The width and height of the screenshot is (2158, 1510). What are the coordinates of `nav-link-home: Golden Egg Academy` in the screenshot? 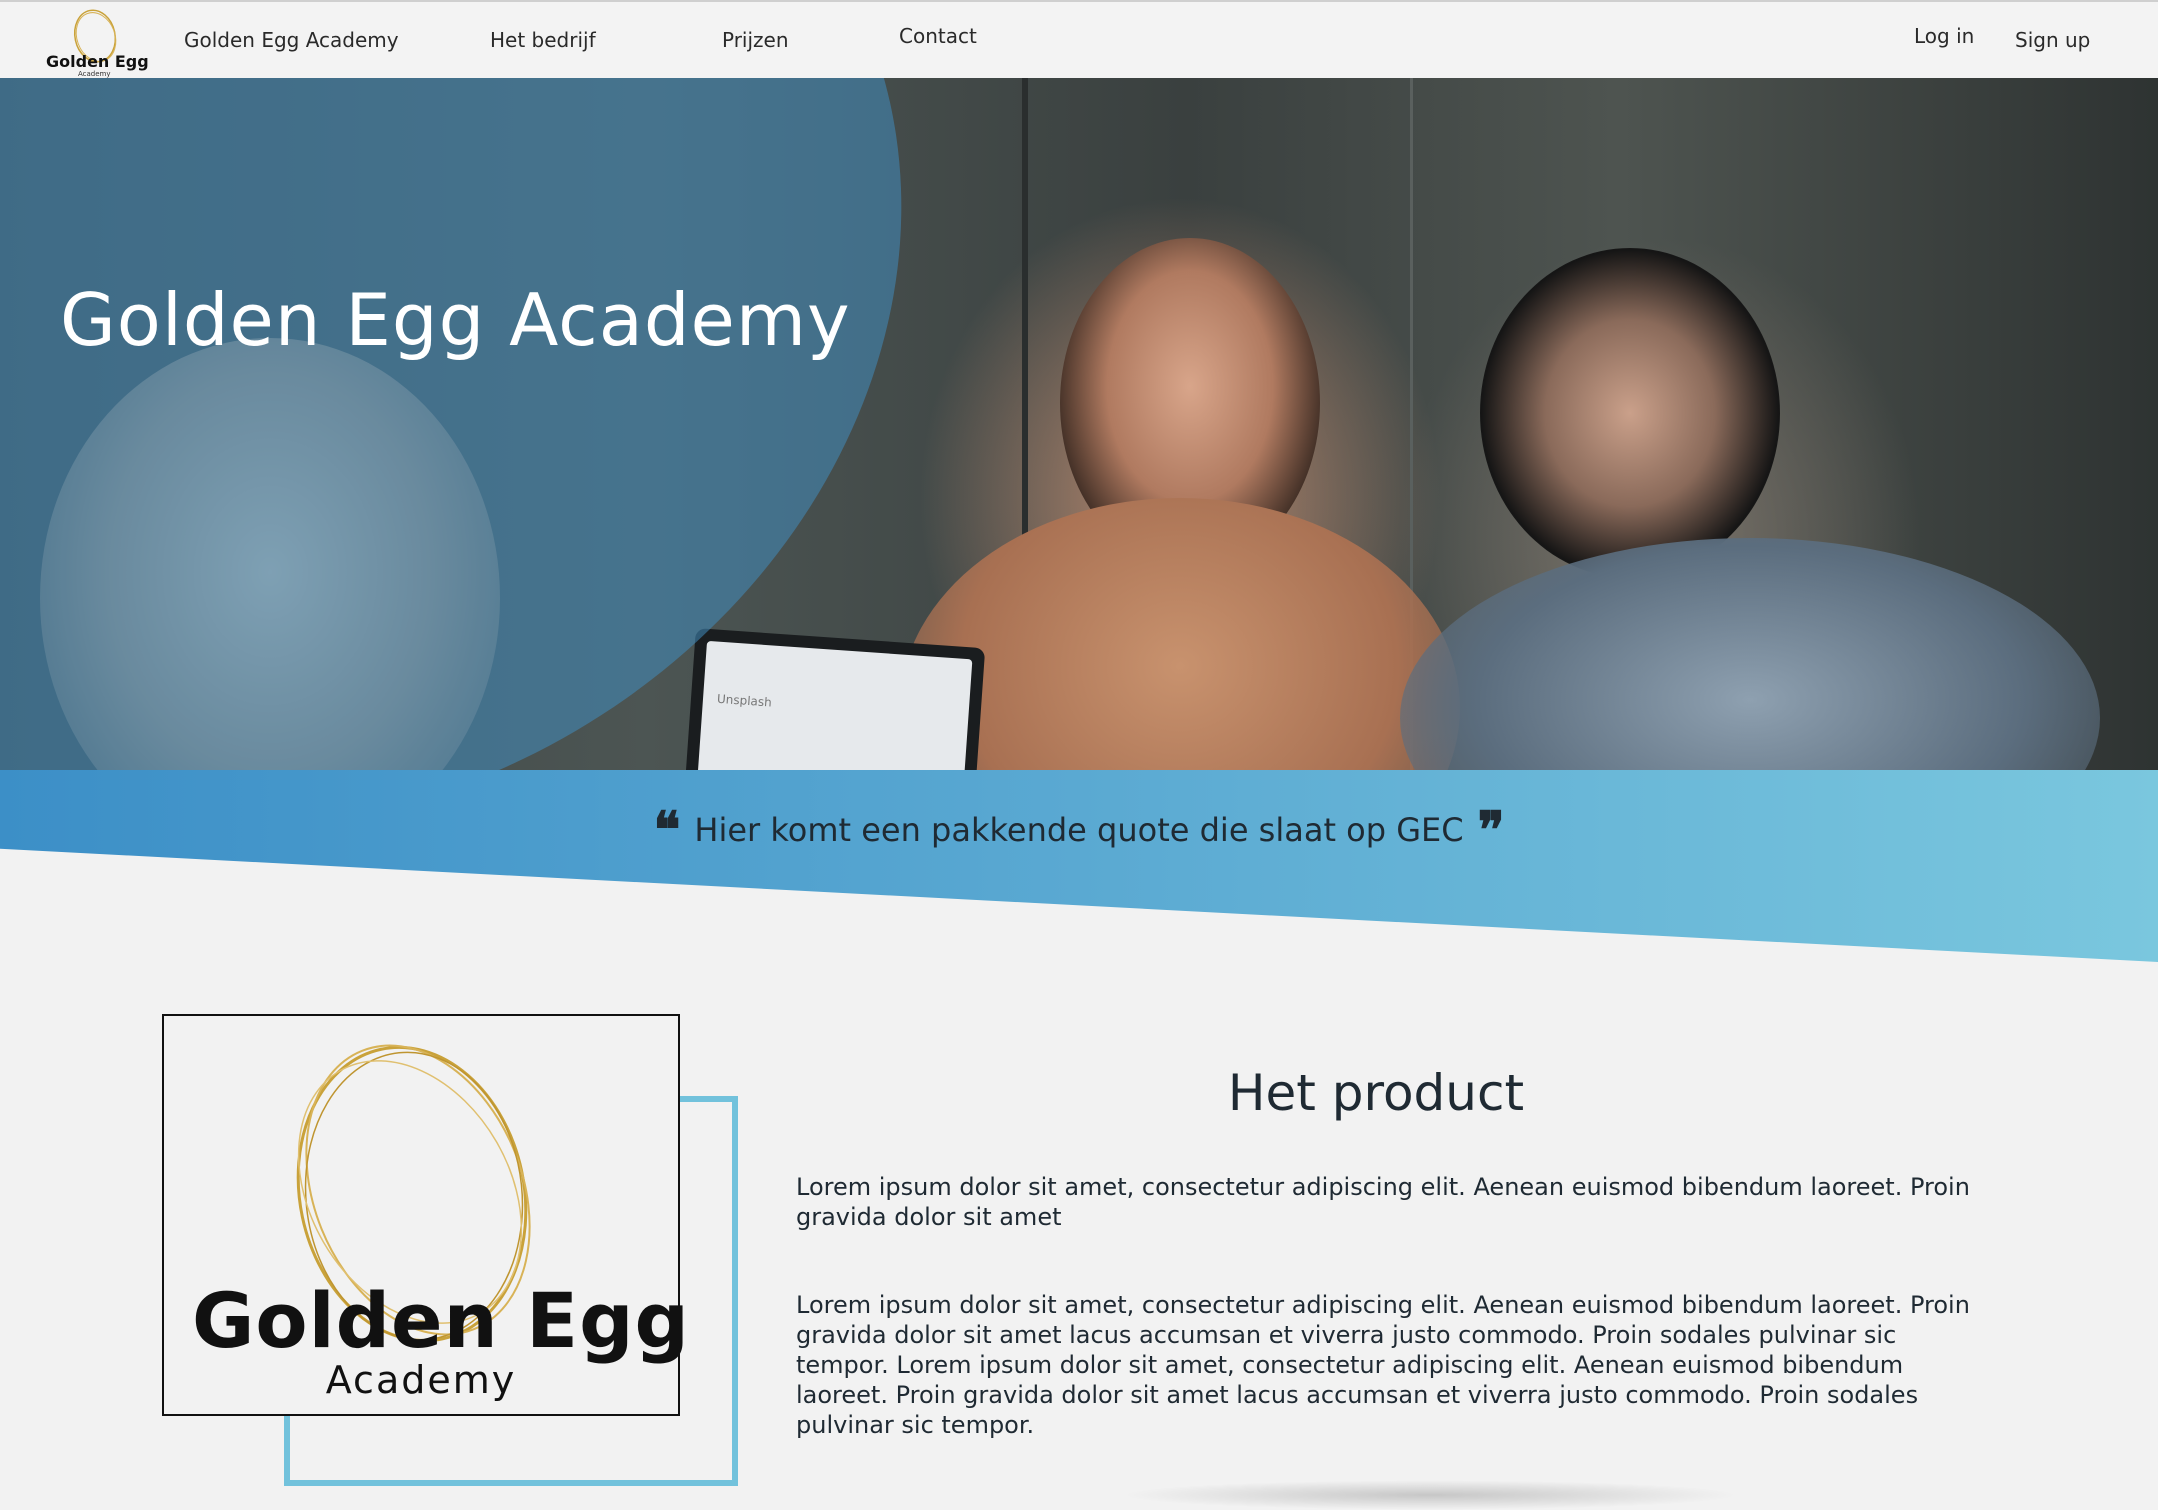 It's located at (291, 40).